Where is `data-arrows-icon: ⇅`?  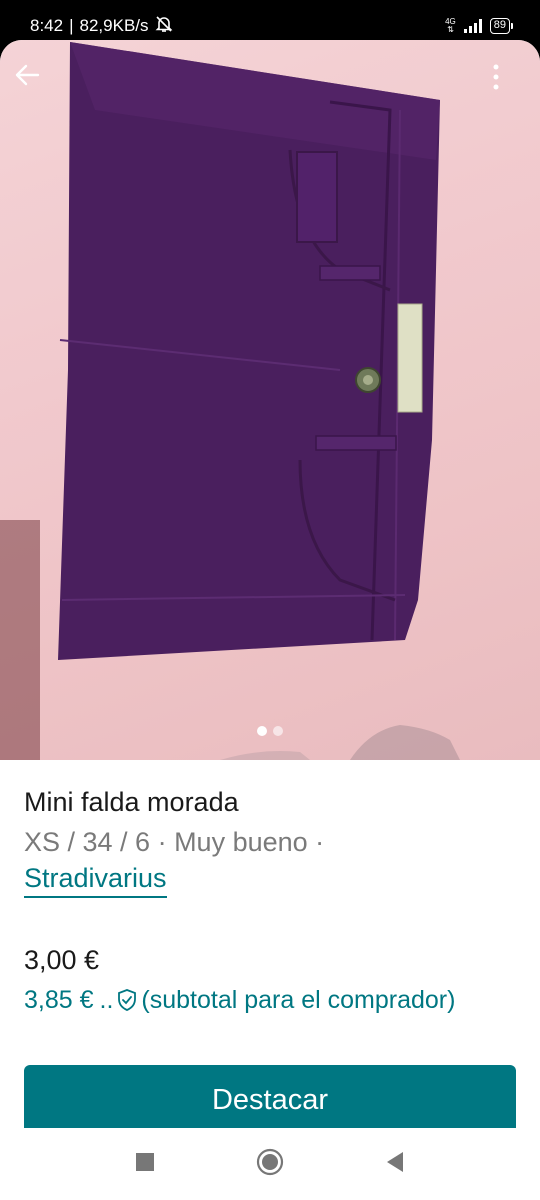 data-arrows-icon: ⇅ is located at coordinates (450, 29).